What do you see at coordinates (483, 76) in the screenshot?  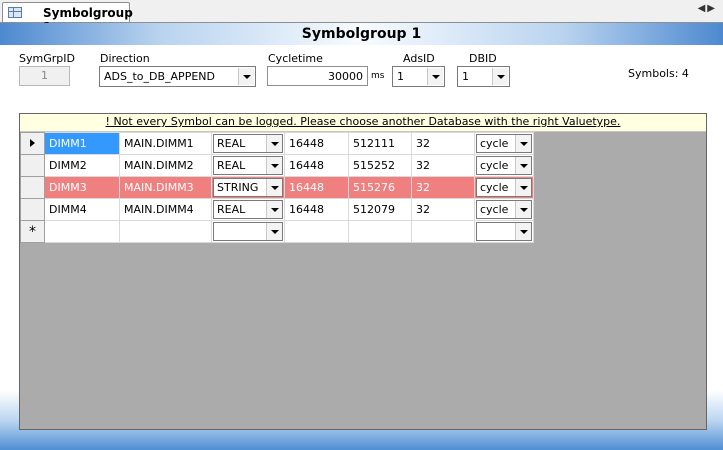 I see `dbid-dropdown: 1` at bounding box center [483, 76].